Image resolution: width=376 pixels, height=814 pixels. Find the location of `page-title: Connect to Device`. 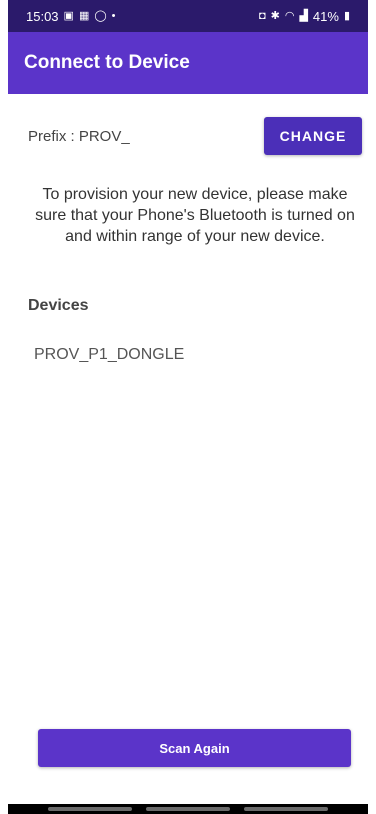

page-title: Connect to Device is located at coordinates (107, 62).